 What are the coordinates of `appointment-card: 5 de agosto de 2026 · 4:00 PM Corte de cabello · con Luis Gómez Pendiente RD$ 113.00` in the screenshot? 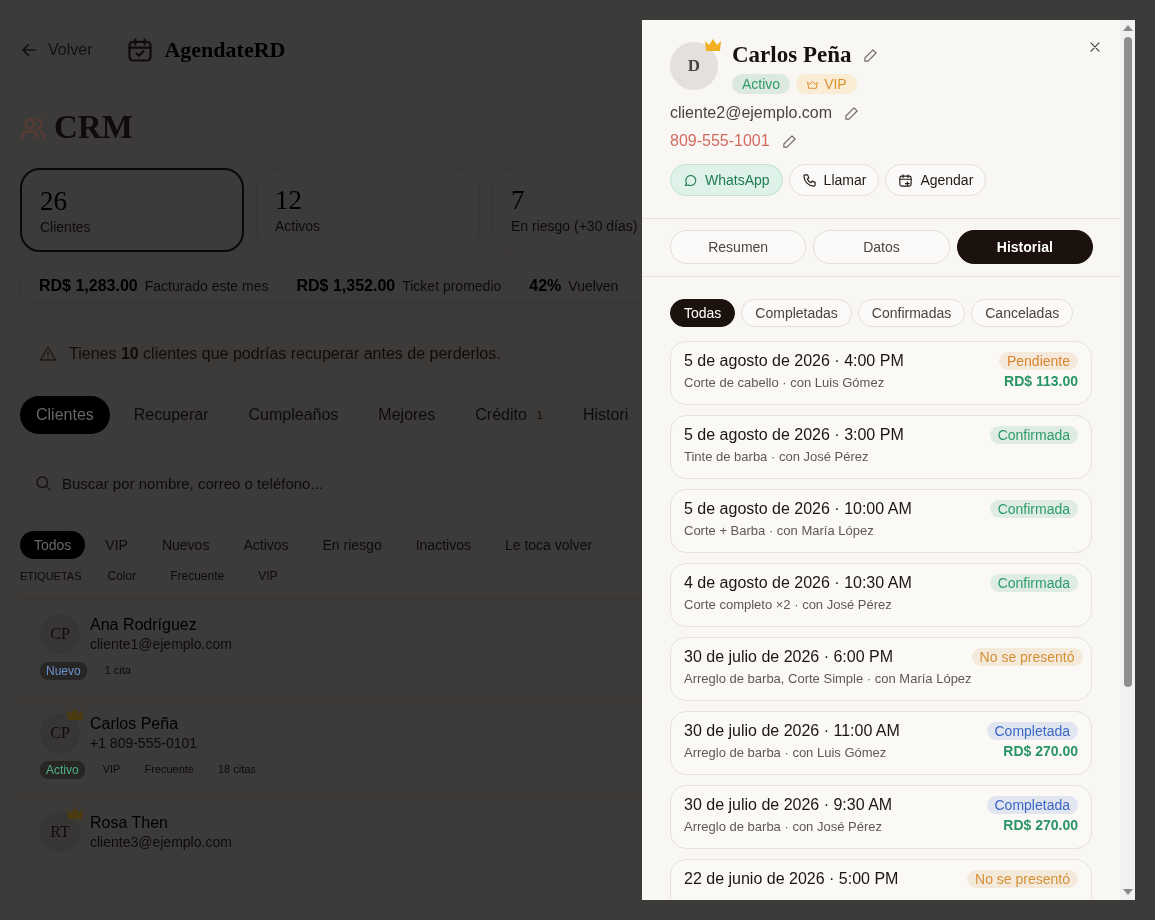 It's located at (881, 373).